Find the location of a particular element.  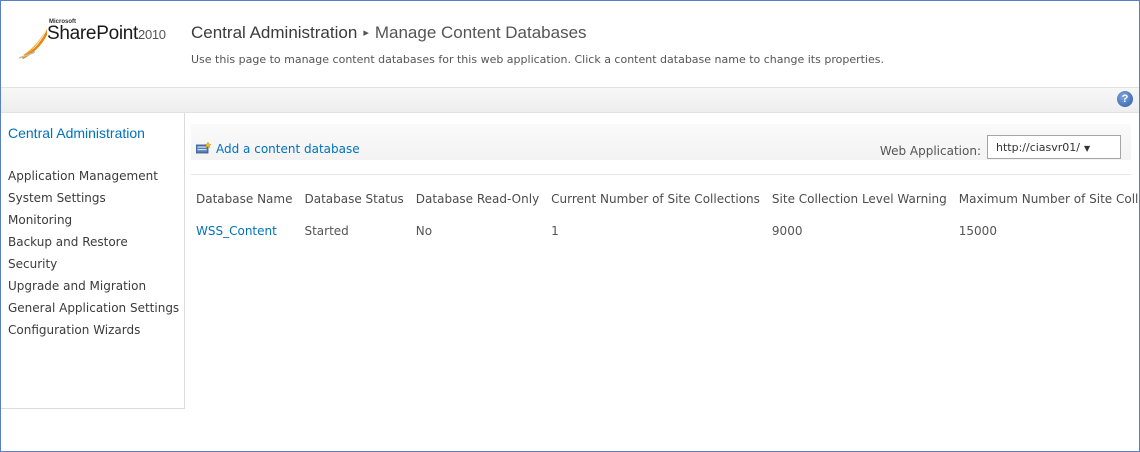

sidebar-item-system-settings: System Settings is located at coordinates (94, 198).